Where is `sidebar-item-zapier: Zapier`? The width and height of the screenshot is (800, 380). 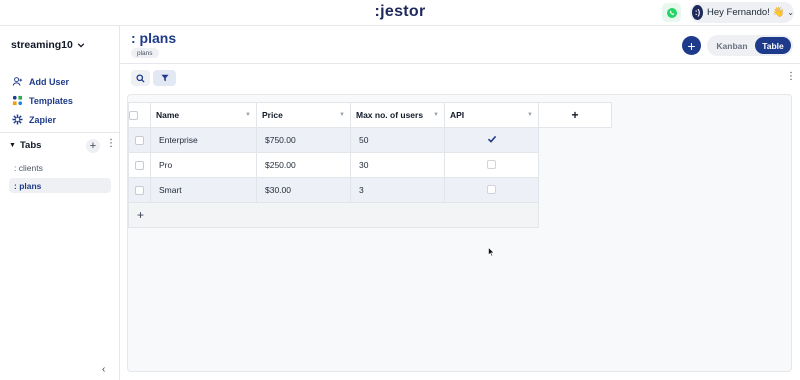
sidebar-item-zapier: Zapier is located at coordinates (34, 119).